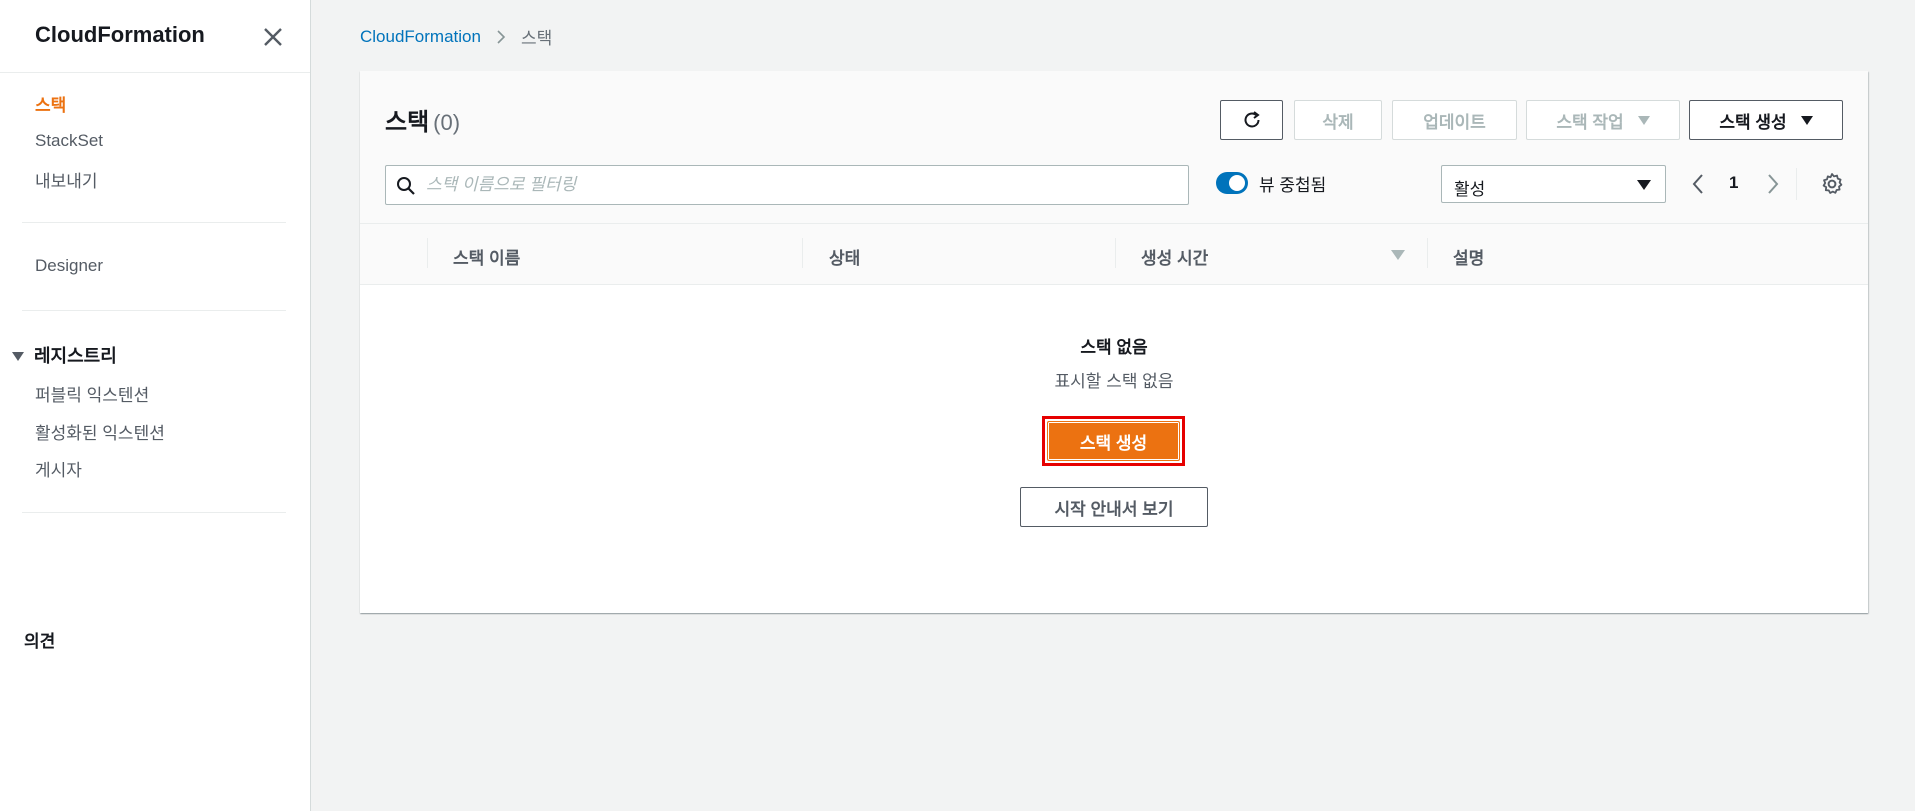  What do you see at coordinates (58, 468) in the screenshot?
I see `sidebar-item-publisher: 게시자` at bounding box center [58, 468].